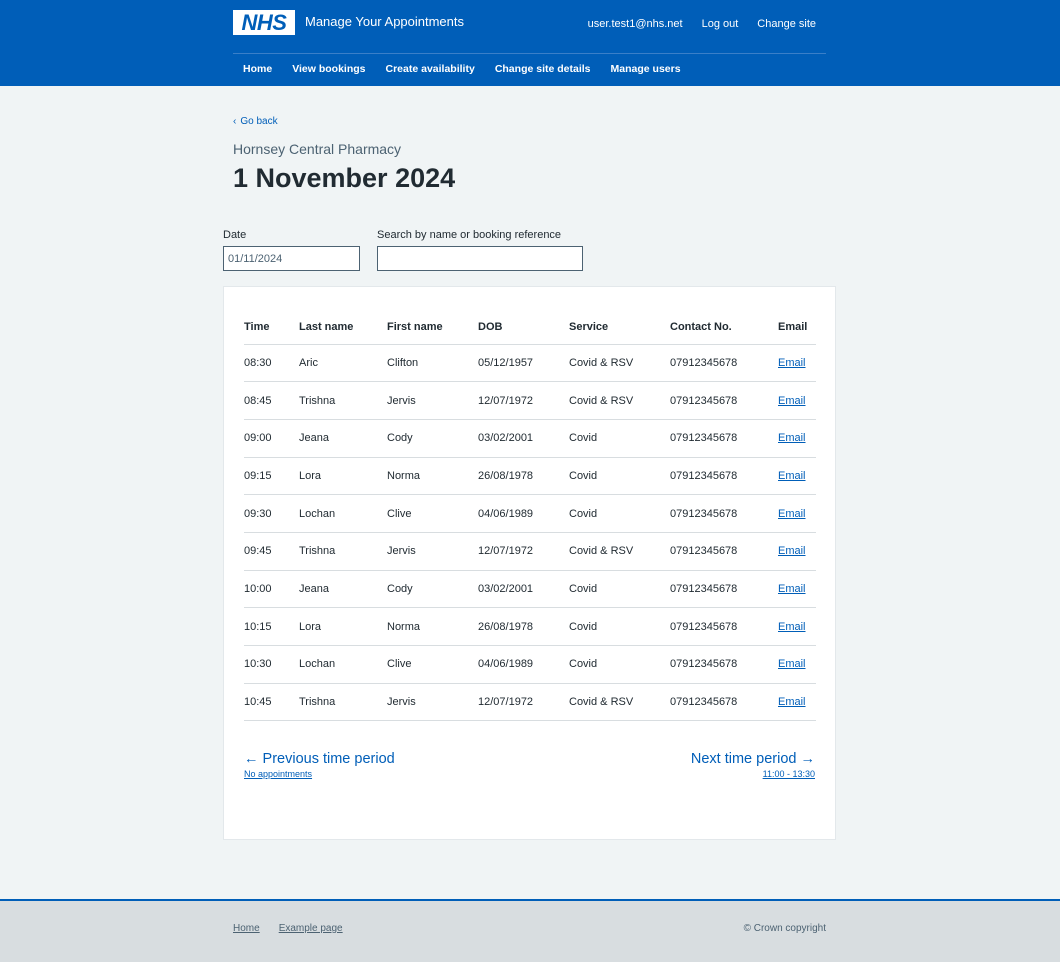 This screenshot has height=962, width=1060. I want to click on next-period-label: Next time period, so click(743, 759).